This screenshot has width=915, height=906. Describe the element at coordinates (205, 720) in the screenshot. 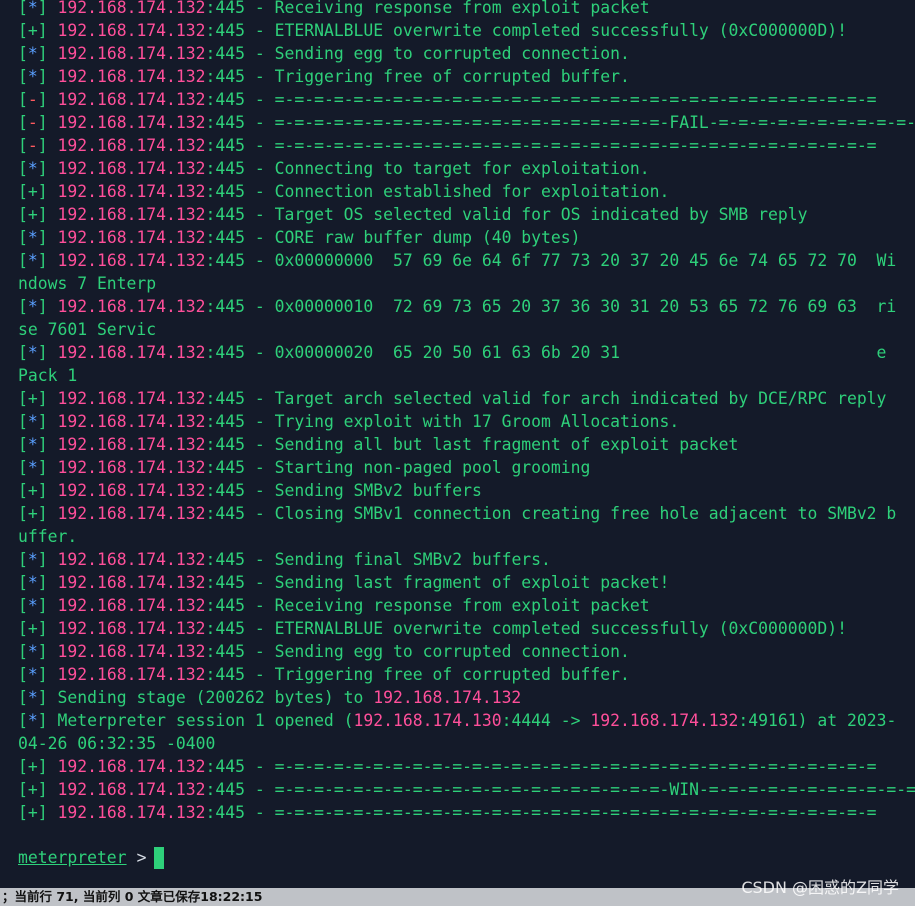

I see `line-text: Meterpreter session 1 opened (` at that location.